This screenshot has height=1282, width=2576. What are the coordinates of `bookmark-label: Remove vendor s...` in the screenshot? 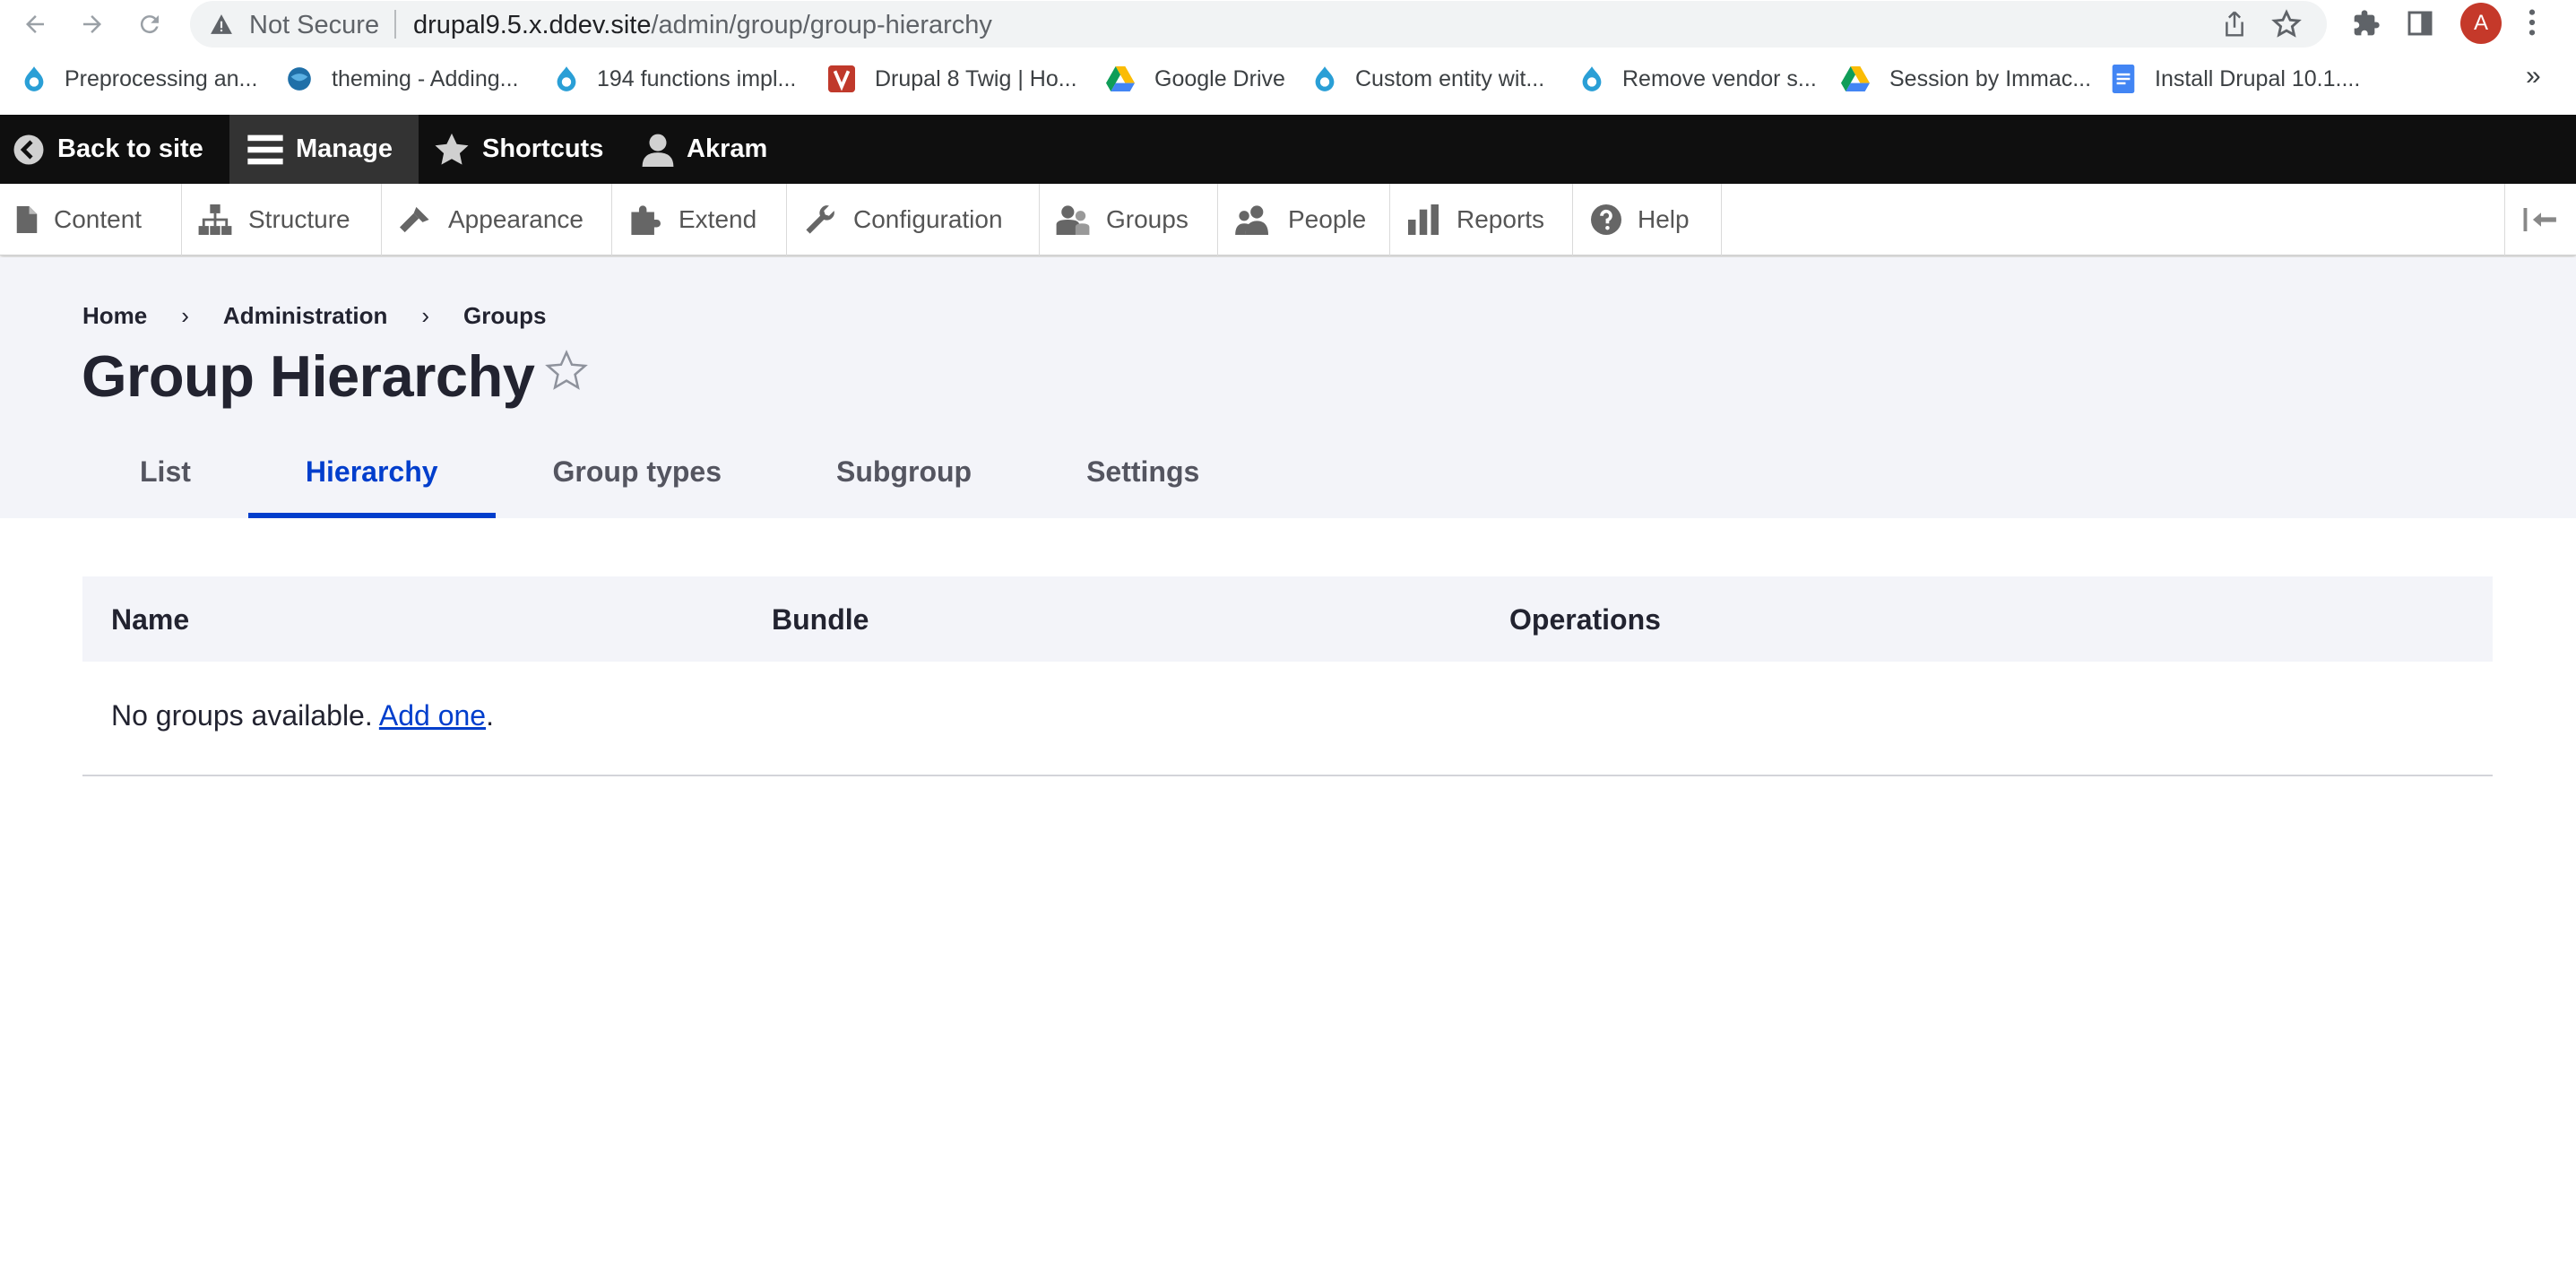 It's located at (1719, 78).